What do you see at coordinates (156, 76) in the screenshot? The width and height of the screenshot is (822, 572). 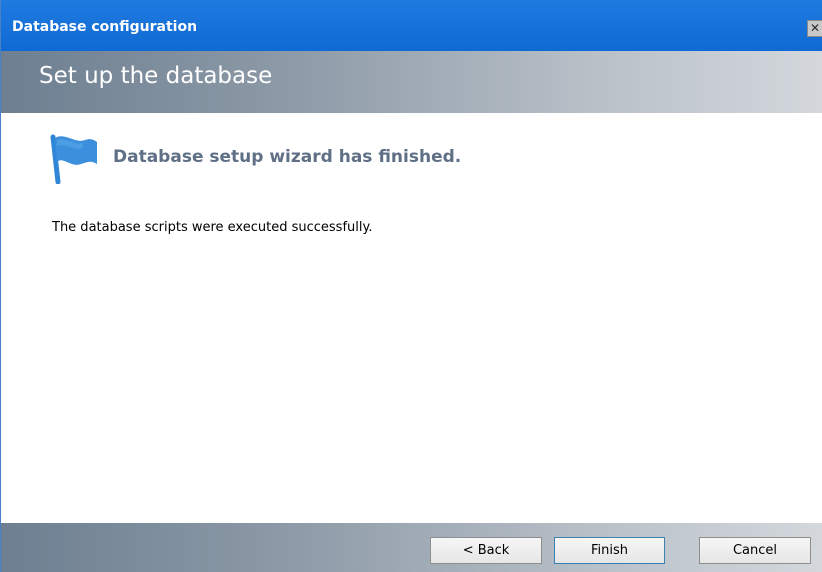 I see `page-heading: Set up the database` at bounding box center [156, 76].